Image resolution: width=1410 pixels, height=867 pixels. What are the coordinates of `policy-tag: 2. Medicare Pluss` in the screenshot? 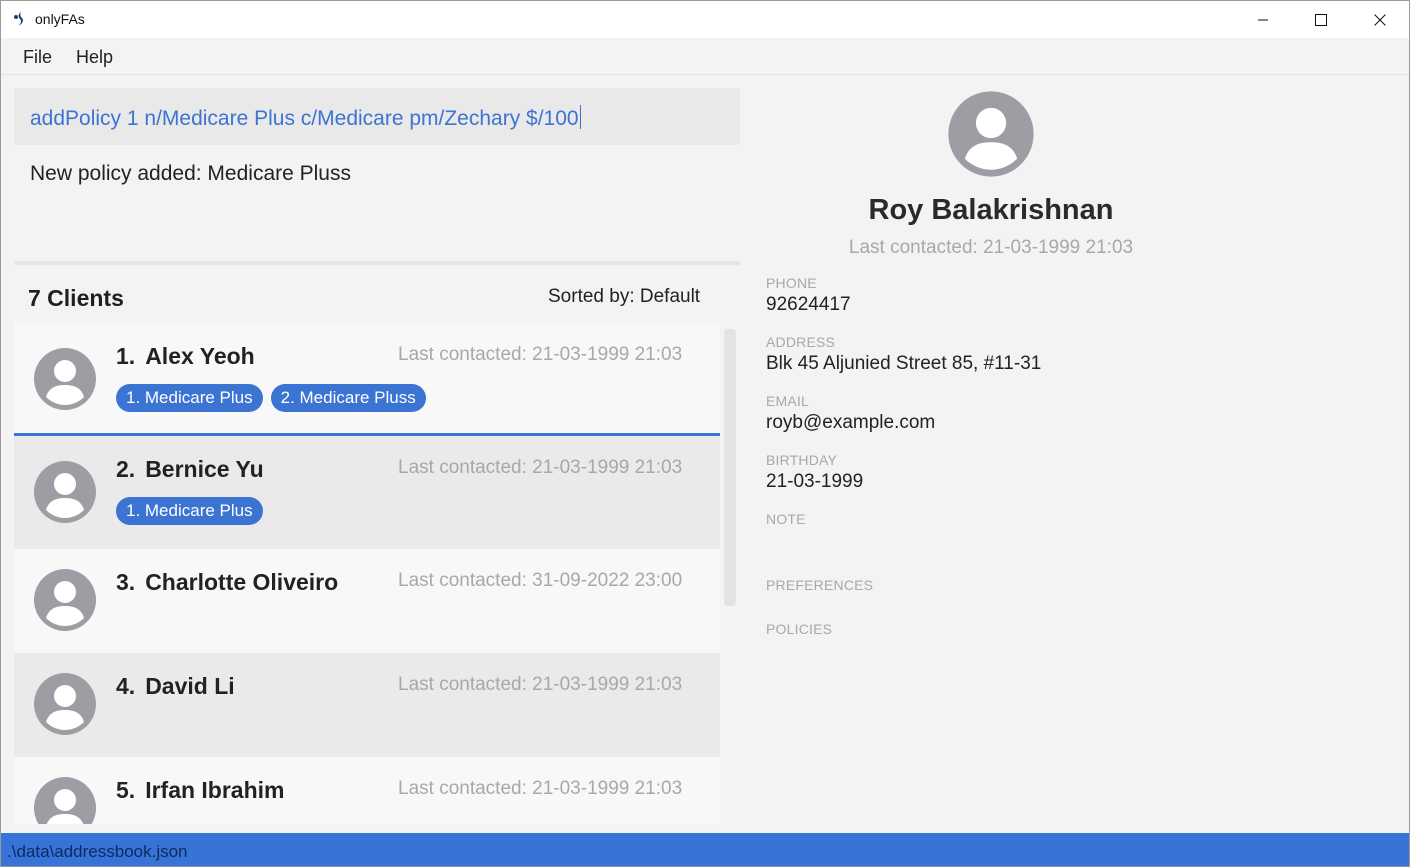 It's located at (348, 398).